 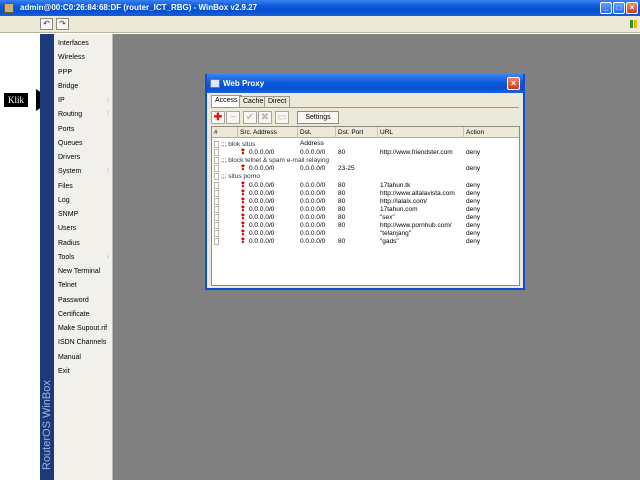 I want to click on sidebar-item-label: Wireless, so click(x=71, y=58).